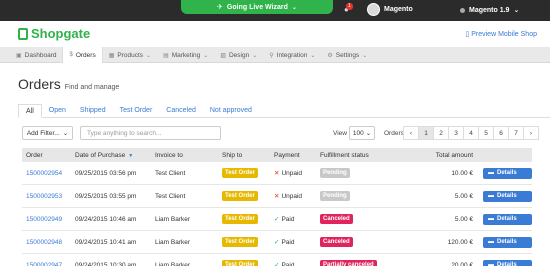 The image size is (550, 266). Describe the element at coordinates (531, 133) in the screenshot. I see `page-next: ›` at that location.